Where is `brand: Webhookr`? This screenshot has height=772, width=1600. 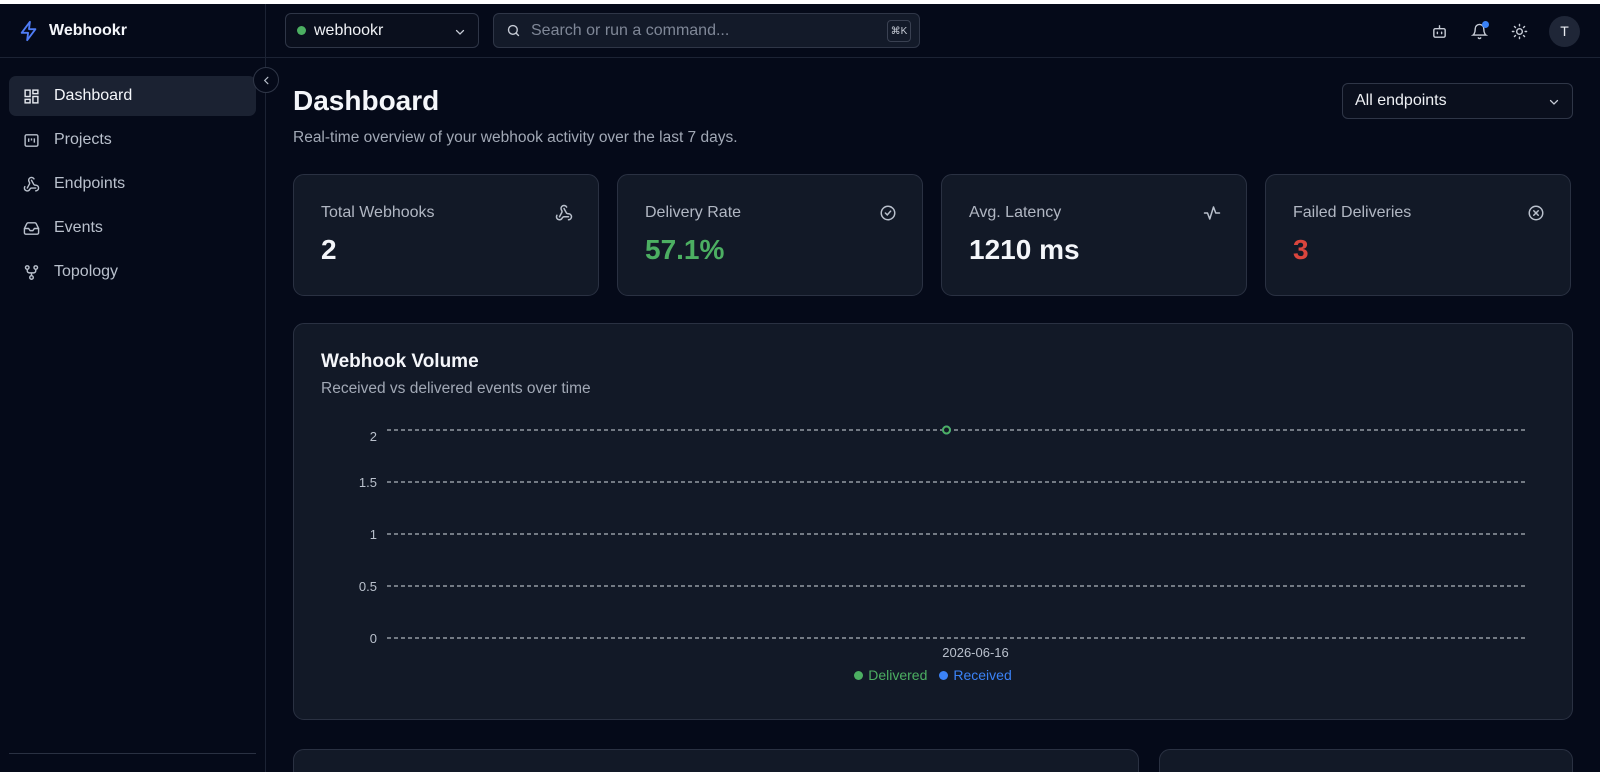
brand: Webhookr is located at coordinates (132, 31).